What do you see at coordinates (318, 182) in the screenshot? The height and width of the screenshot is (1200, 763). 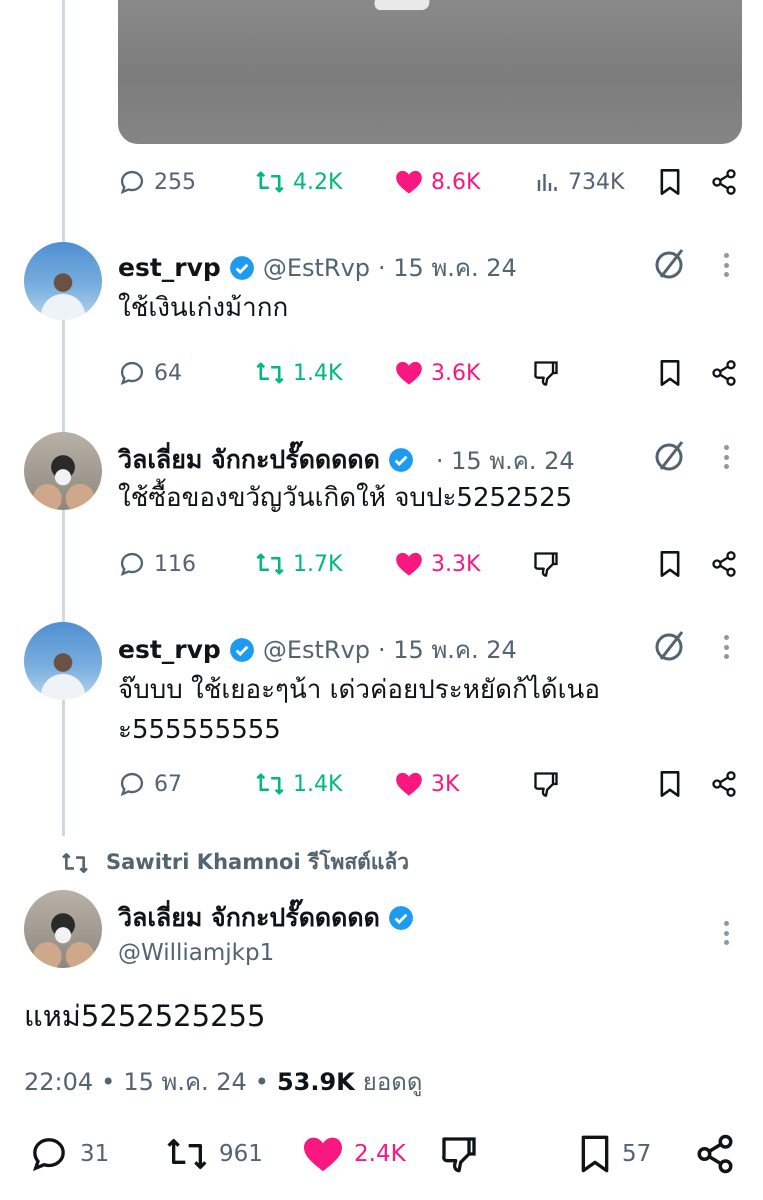 I see `repost-count: 4.2K` at bounding box center [318, 182].